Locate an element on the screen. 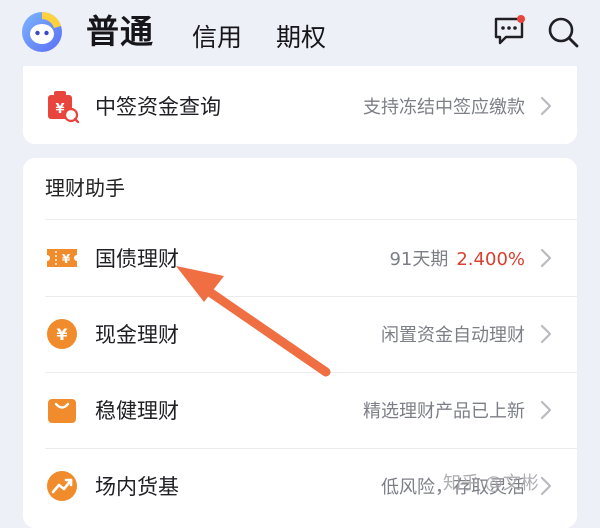 The height and width of the screenshot is (528, 600). ticket-yen-icon: ¥ is located at coordinates (62, 258).